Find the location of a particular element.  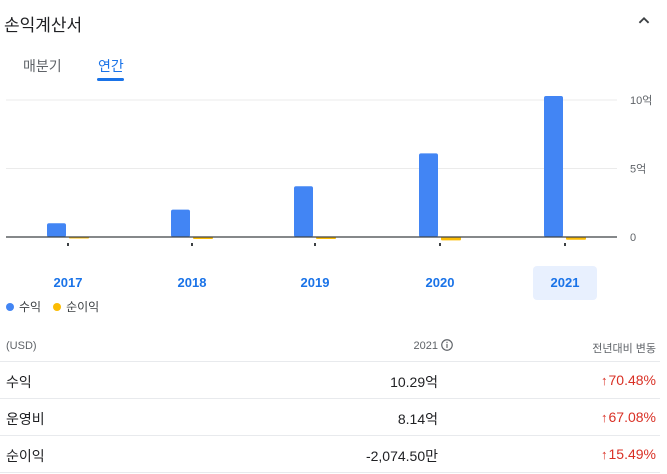

row-value: 8.14억 is located at coordinates (417, 419).